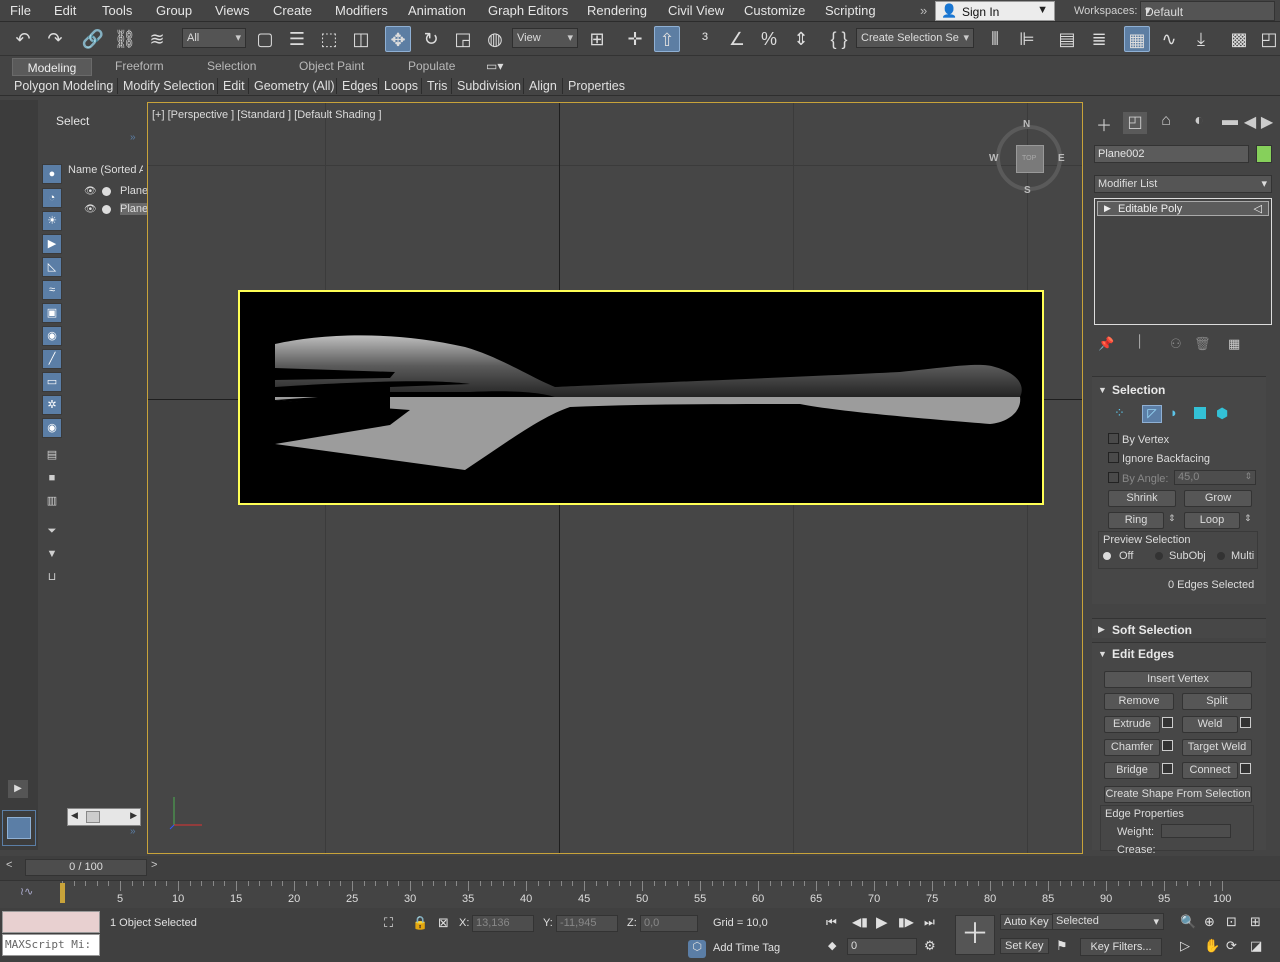 Image resolution: width=1280 pixels, height=962 pixels. Describe the element at coordinates (1245, 722) in the screenshot. I see `weld-settings-icon` at that location.